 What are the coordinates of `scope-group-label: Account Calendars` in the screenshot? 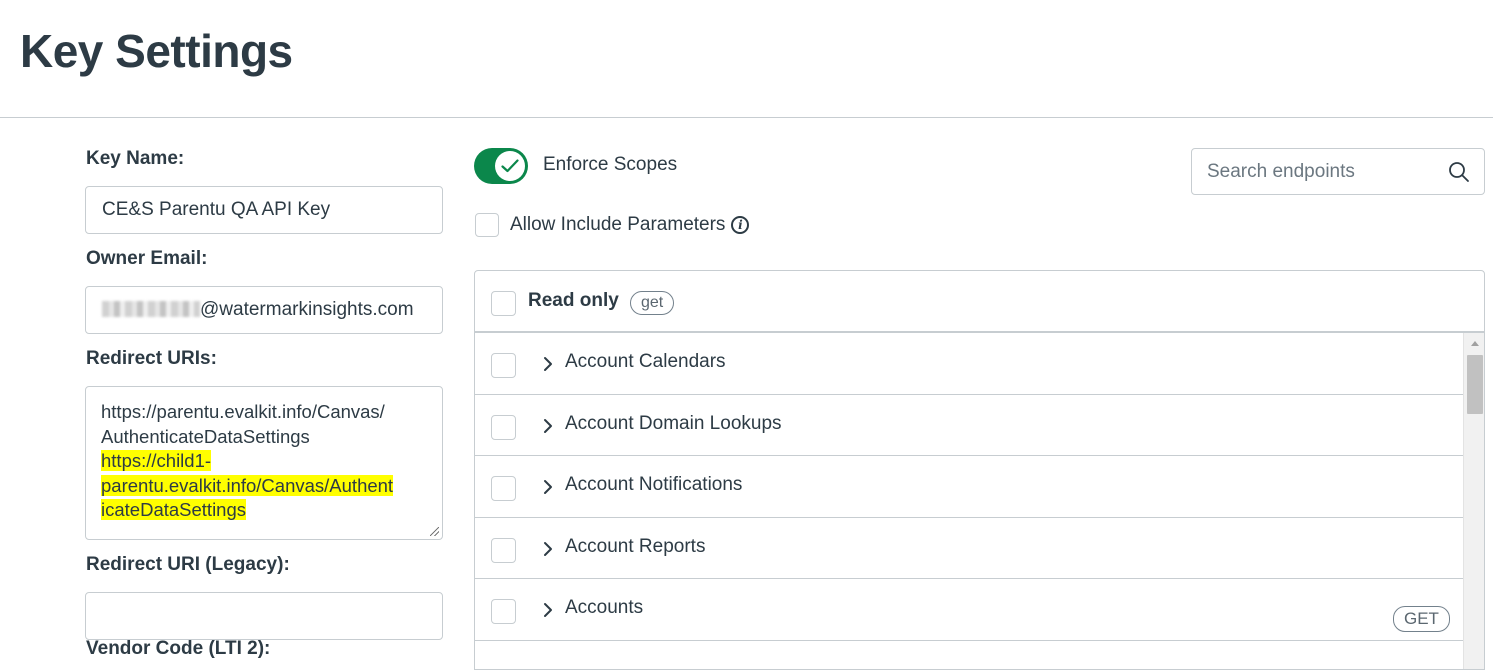 It's located at (645, 361).